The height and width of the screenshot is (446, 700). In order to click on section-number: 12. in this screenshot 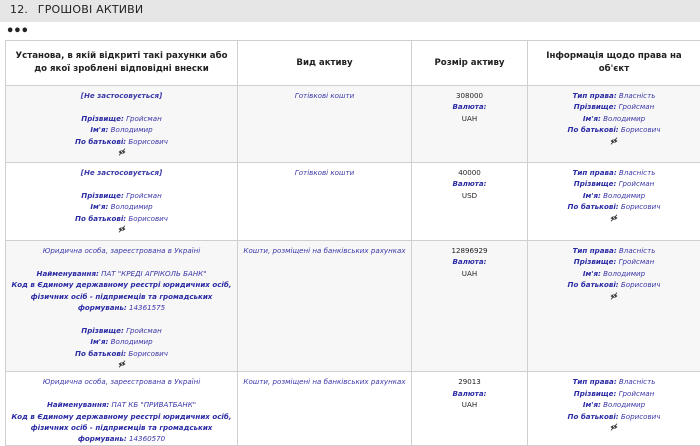, I will do `click(19, 9)`.